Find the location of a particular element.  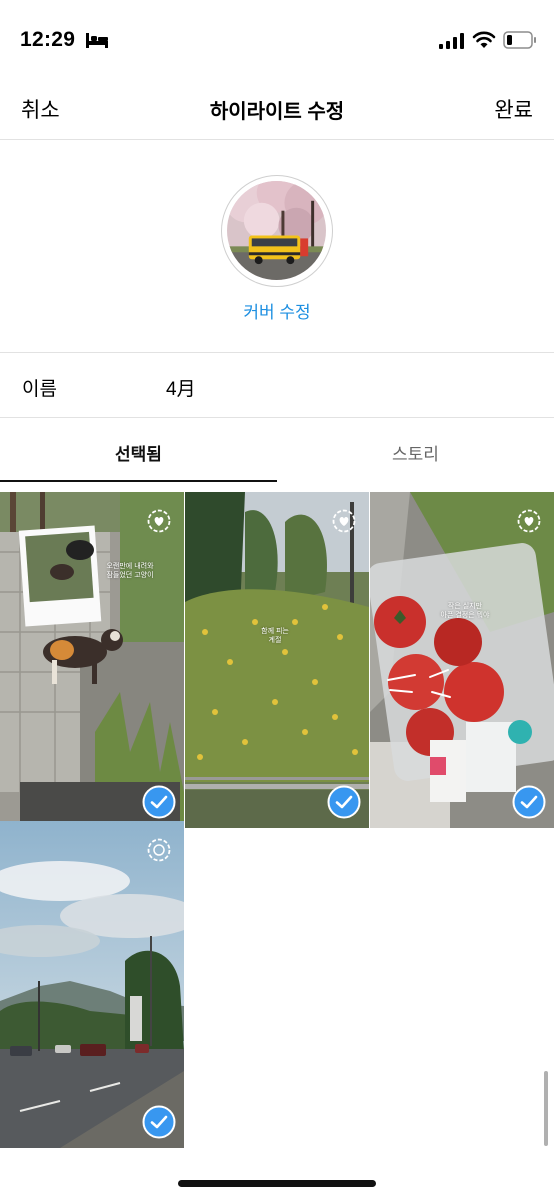

tab-selected: 선택됨 is located at coordinates (138, 450).